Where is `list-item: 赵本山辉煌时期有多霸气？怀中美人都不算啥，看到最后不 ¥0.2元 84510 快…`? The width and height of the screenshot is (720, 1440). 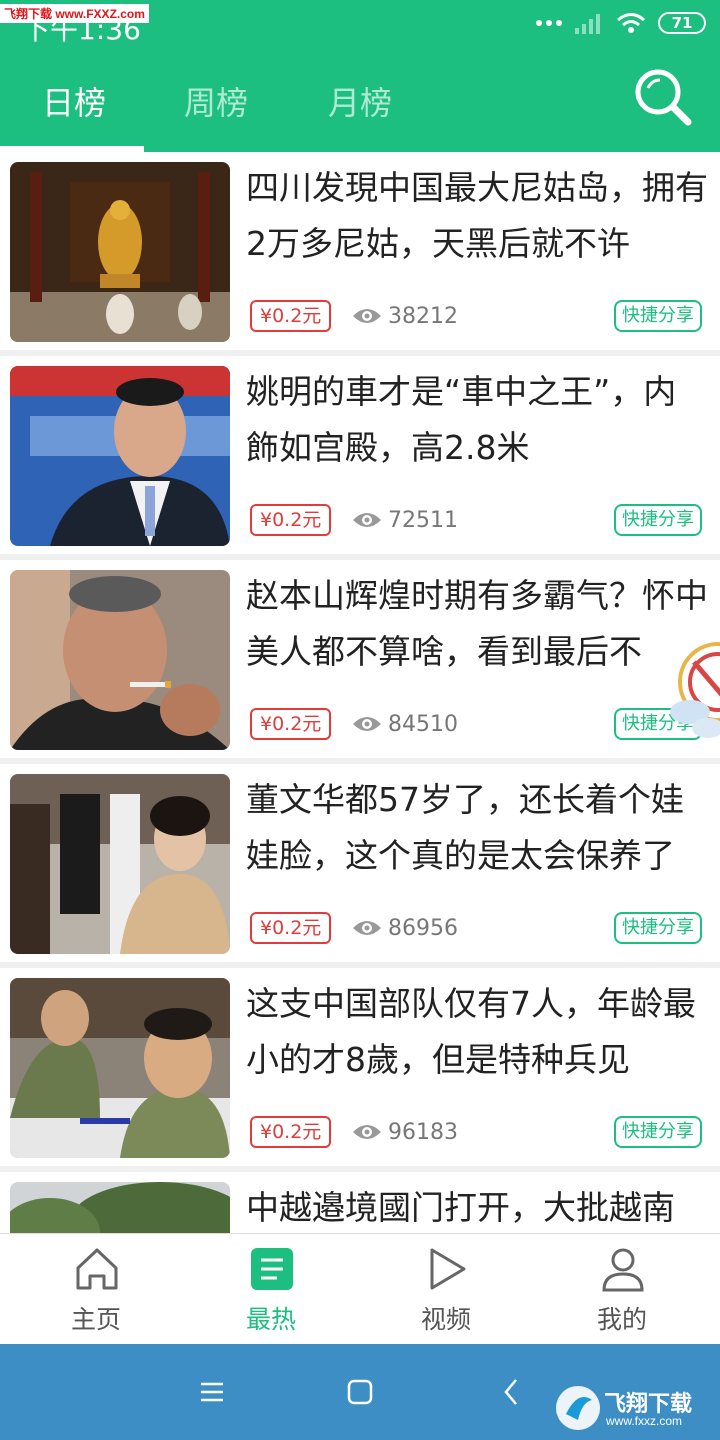
list-item: 赵本山辉煌时期有多霸气？怀中美人都不算啥，看到最后不 ¥0.2元 84510 快… is located at coordinates (360, 659).